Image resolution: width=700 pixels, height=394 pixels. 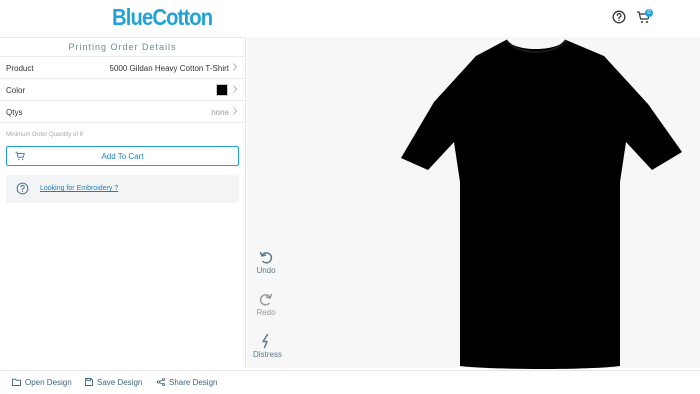 I want to click on add-to-cart-label: Add To Cart, so click(x=122, y=156).